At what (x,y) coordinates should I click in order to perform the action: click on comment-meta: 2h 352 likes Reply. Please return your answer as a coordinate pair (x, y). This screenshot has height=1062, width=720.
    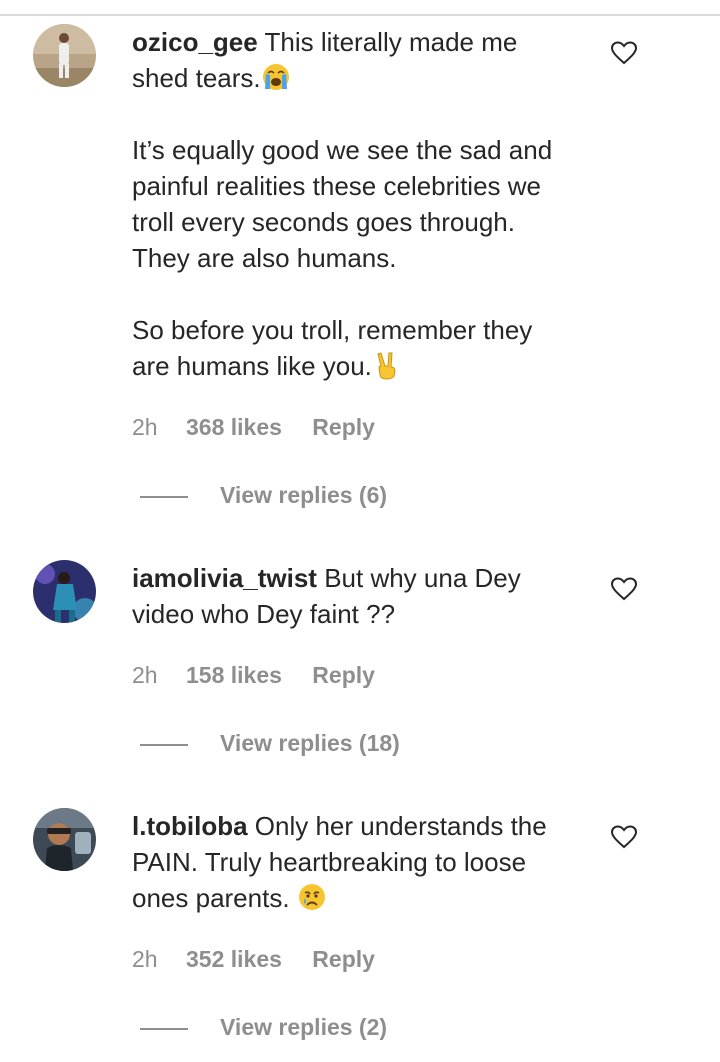
    Looking at the image, I should click on (253, 959).